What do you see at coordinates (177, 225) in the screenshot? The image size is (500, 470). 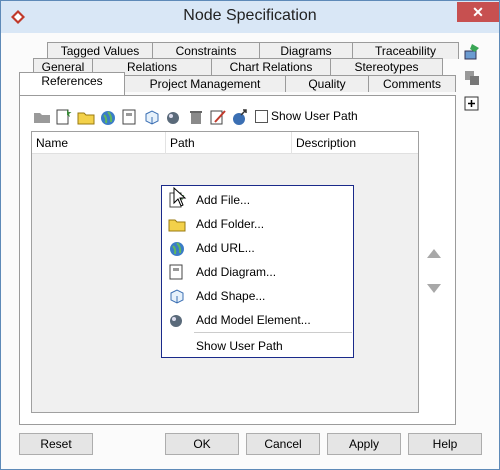 I see `folder-icon` at bounding box center [177, 225].